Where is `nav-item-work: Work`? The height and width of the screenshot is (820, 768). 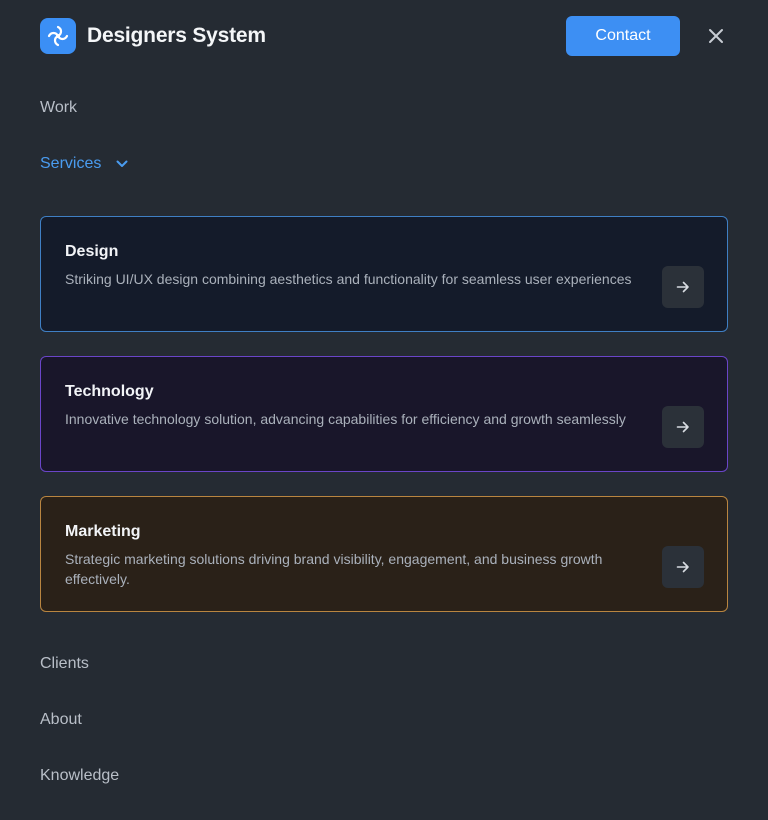 nav-item-work: Work is located at coordinates (58, 108).